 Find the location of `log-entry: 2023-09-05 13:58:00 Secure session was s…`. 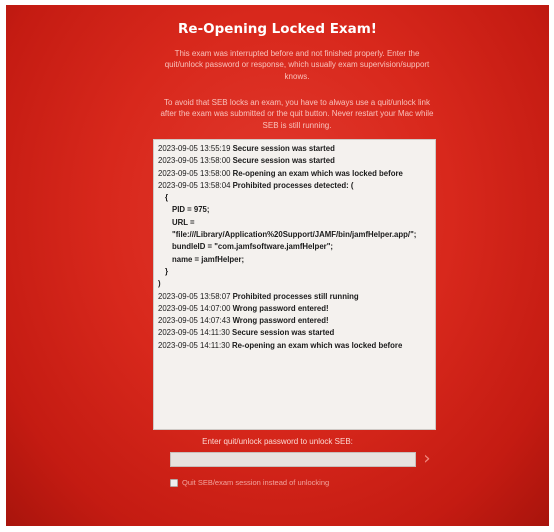

log-entry: 2023-09-05 13:58:00 Secure session was s… is located at coordinates (295, 161).